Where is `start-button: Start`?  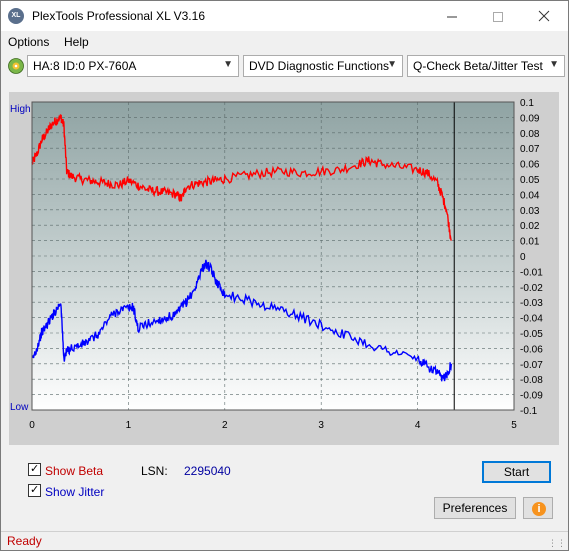 start-button: Start is located at coordinates (516, 472).